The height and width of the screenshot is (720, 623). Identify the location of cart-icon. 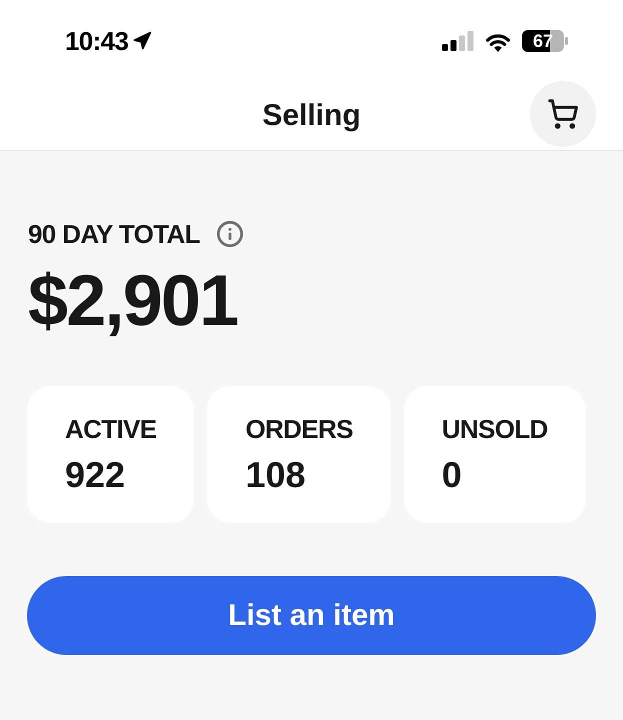
(563, 114).